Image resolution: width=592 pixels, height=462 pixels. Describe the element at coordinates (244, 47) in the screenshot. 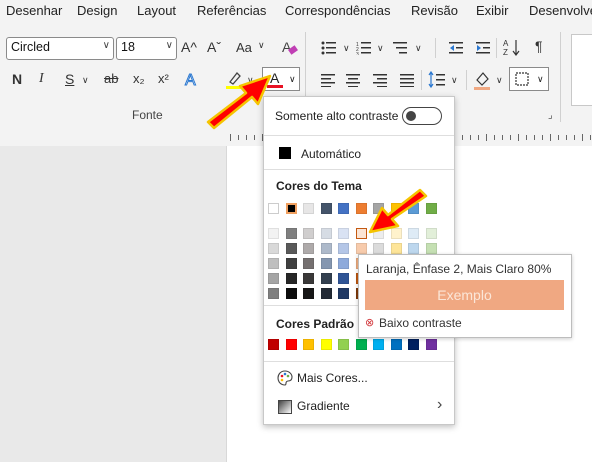

I see `change-case-button: Aa` at that location.